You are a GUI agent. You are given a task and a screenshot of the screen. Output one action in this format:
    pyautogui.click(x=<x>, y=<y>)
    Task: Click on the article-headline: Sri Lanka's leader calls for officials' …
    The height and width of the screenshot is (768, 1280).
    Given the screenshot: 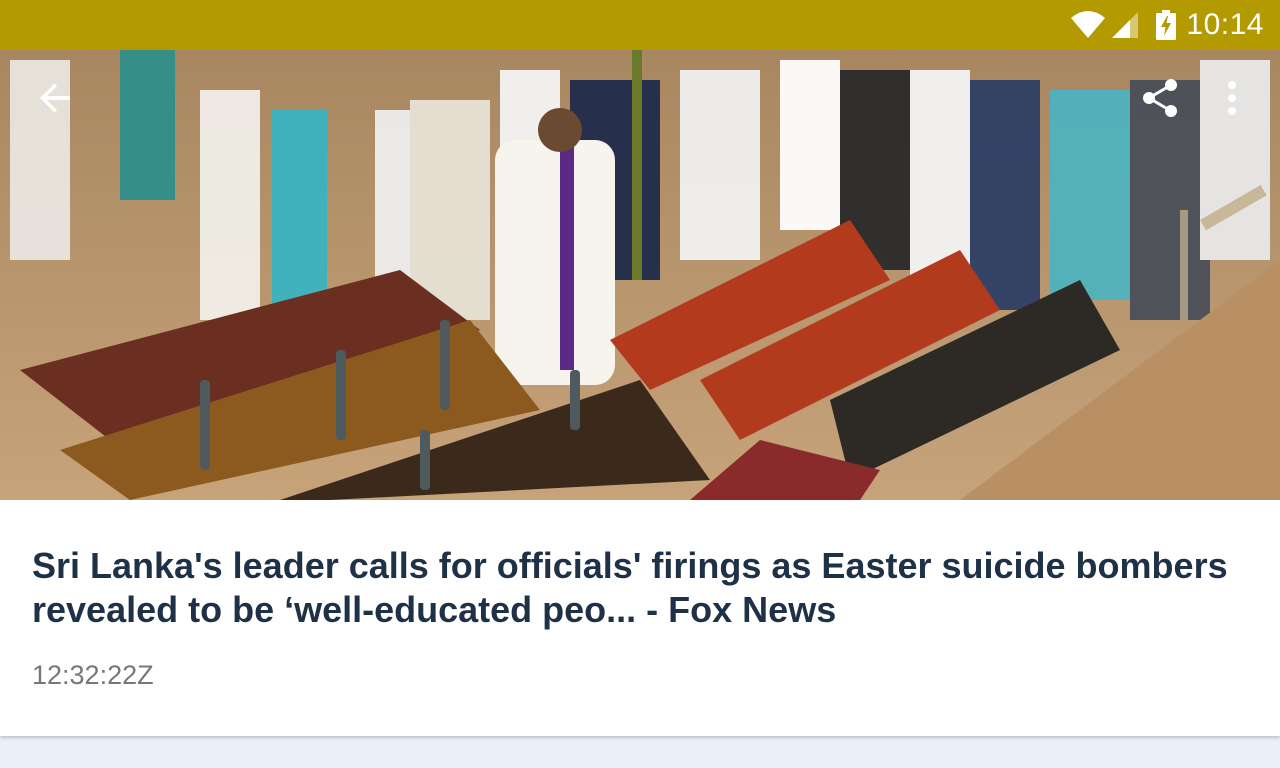 What is the action you would take?
    pyautogui.click(x=630, y=587)
    